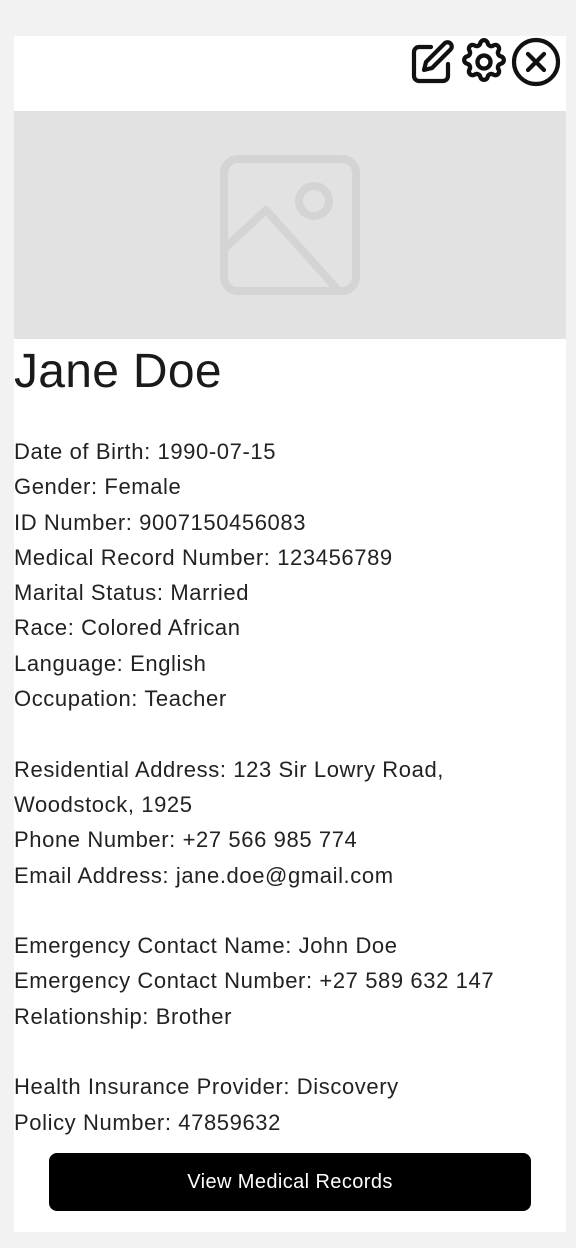 This screenshot has width=576, height=1248. I want to click on close-icon, so click(536, 62).